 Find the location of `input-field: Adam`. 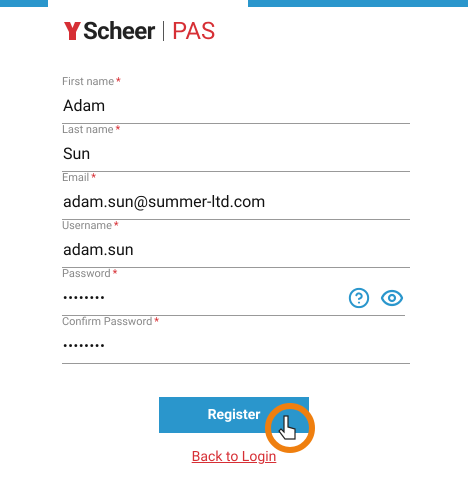

input-field: Adam is located at coordinates (236, 106).